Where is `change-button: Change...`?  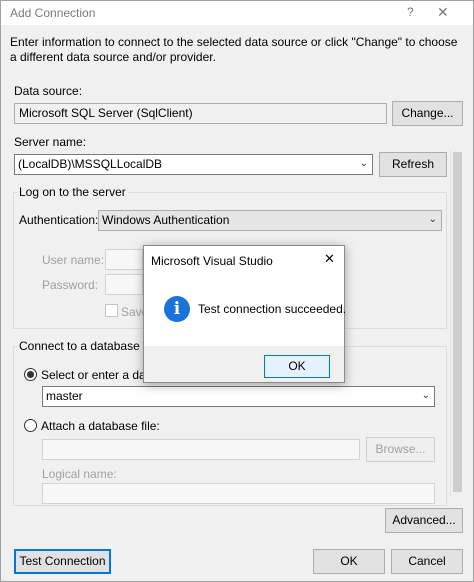 change-button: Change... is located at coordinates (427, 113).